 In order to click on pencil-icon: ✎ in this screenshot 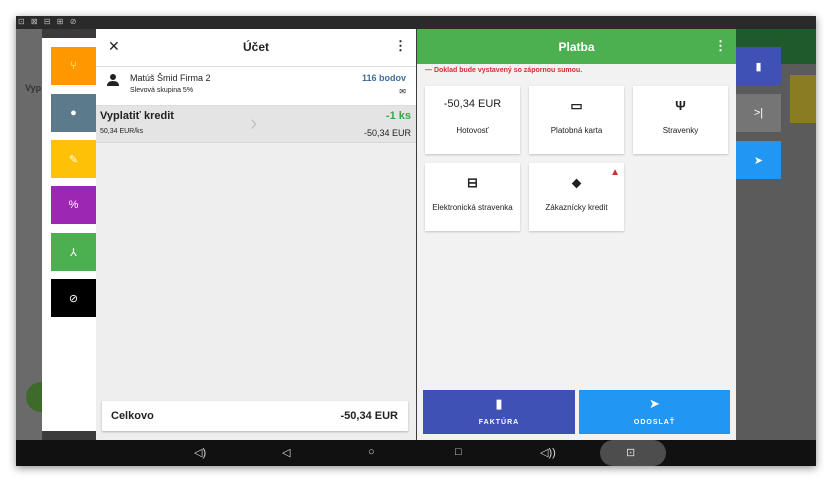, I will do `click(73, 159)`.